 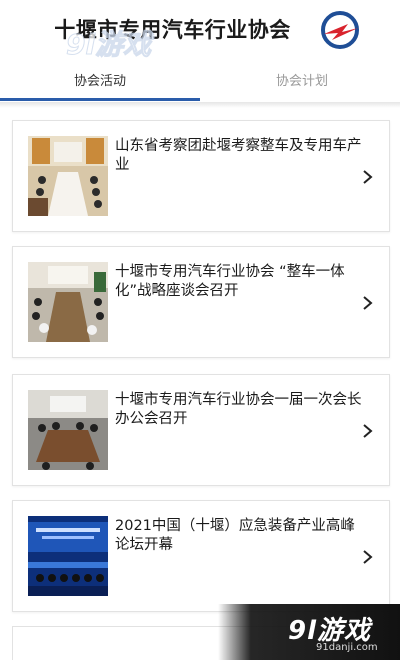 What do you see at coordinates (100, 79) in the screenshot?
I see `tab-association-activities: 协会活动` at bounding box center [100, 79].